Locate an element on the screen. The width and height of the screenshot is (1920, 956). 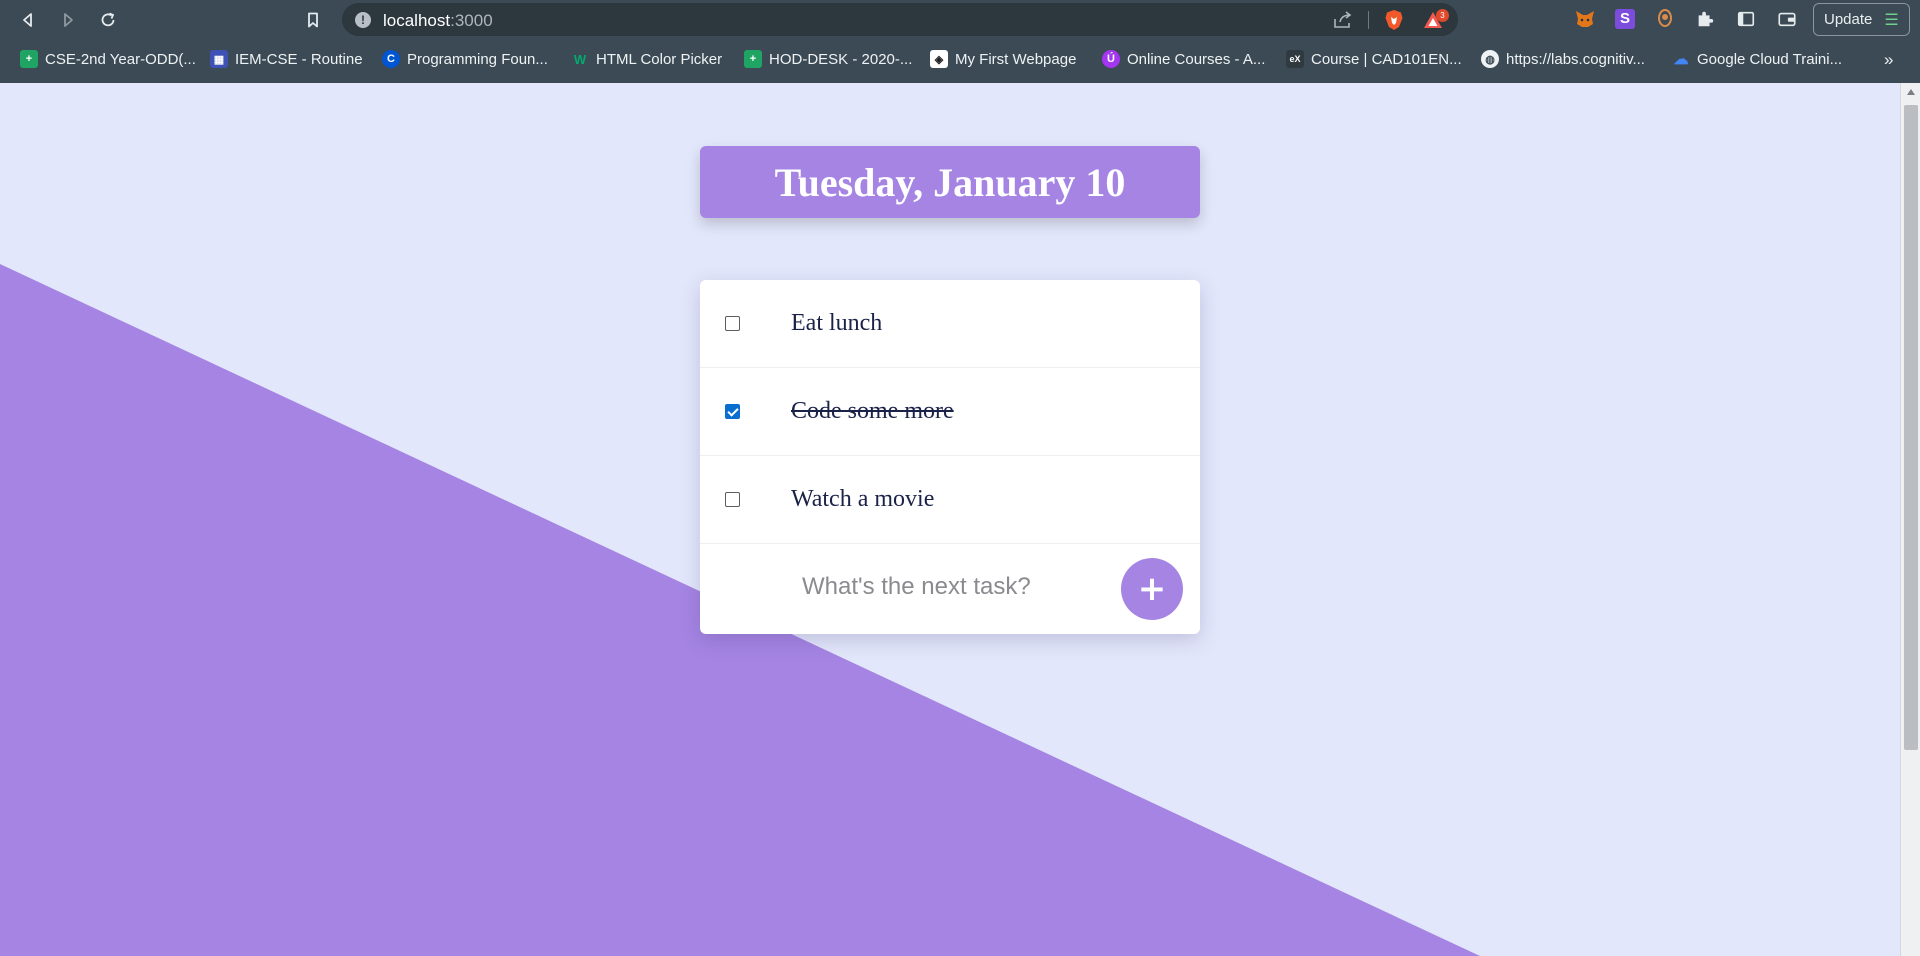
update-button: Update ☰ is located at coordinates (1861, 19).